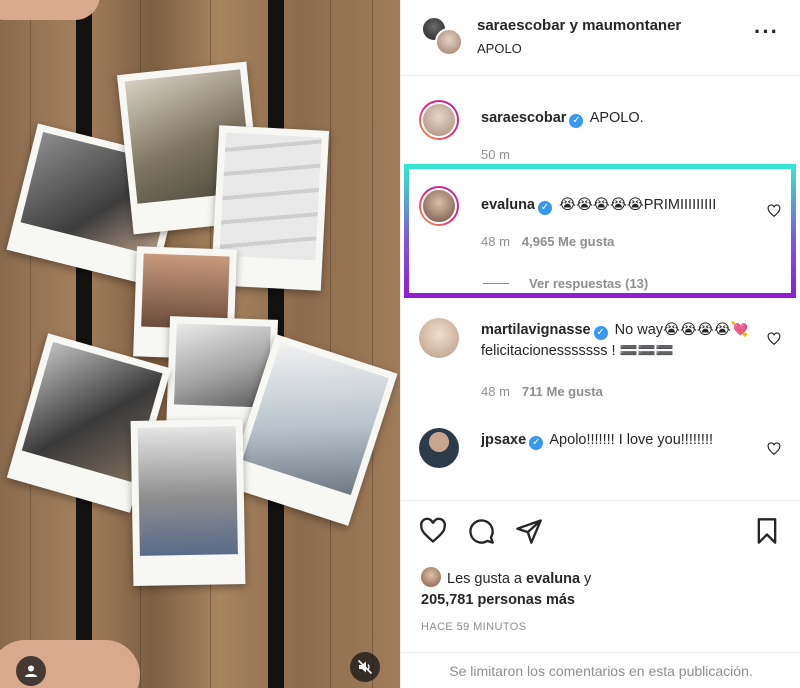 This screenshot has width=800, height=688. What do you see at coordinates (553, 579) in the screenshot?
I see `likes-user: evaluna` at bounding box center [553, 579].